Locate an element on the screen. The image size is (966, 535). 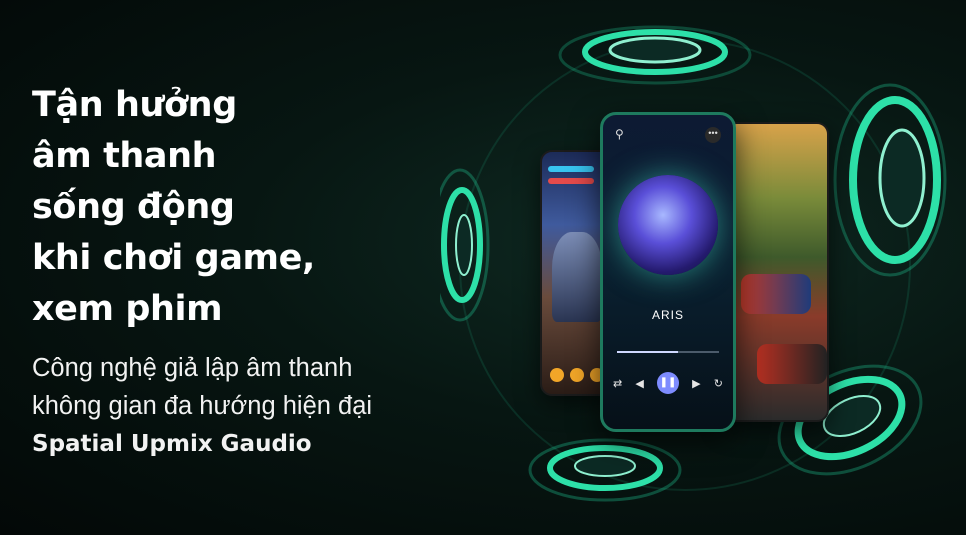
headline-line: âm thanh is located at coordinates (124, 156).